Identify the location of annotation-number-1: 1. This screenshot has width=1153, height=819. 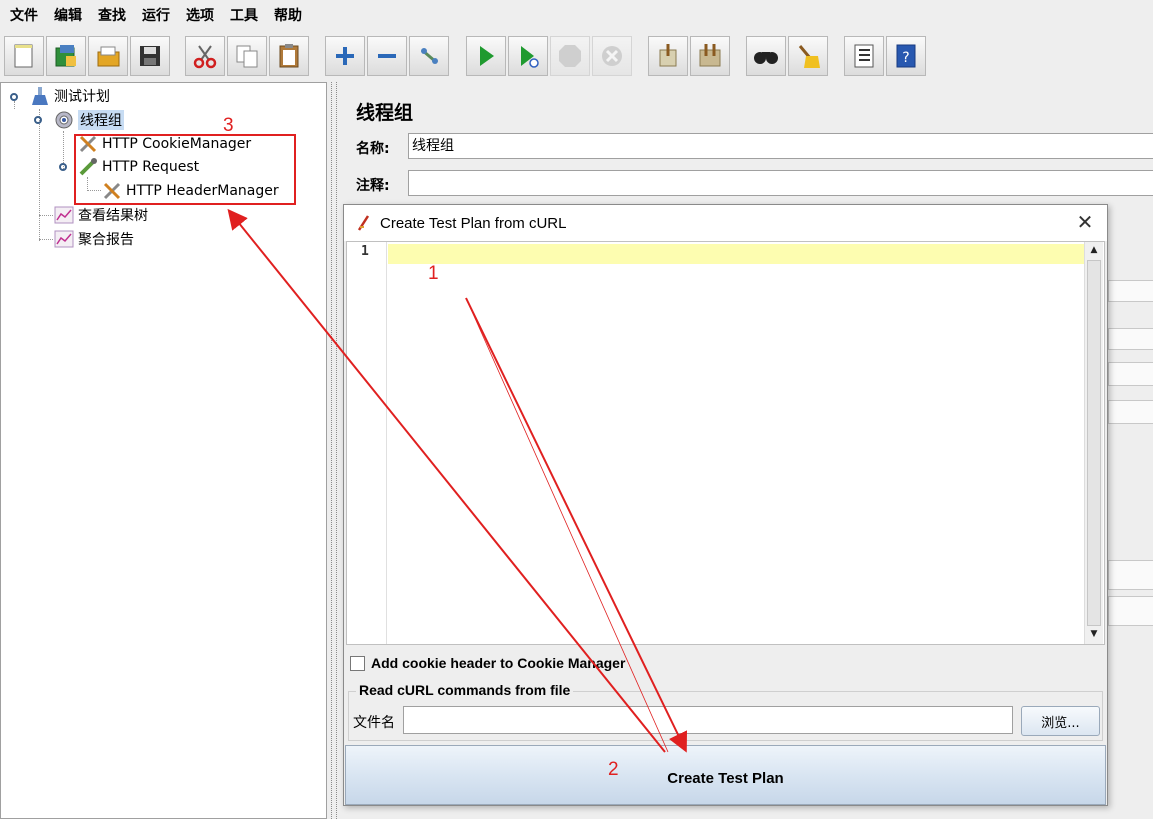
(433, 273).